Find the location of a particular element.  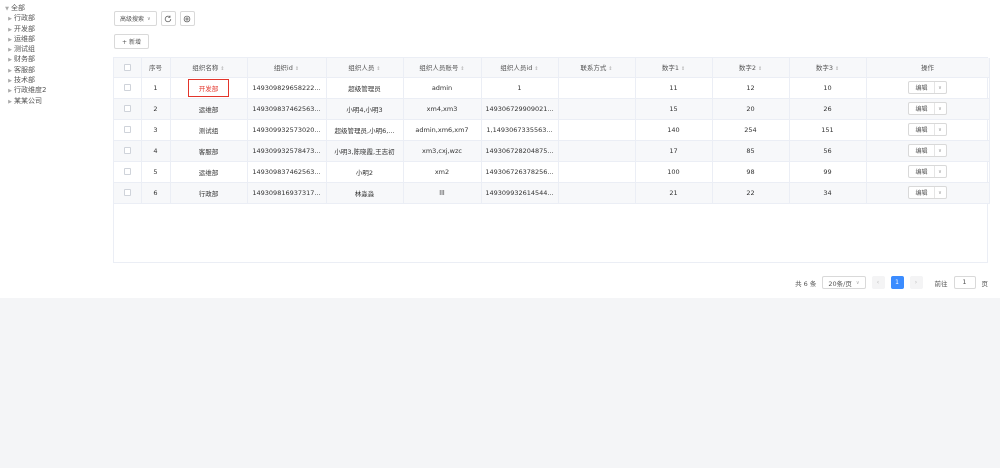

add-button: + 新增 is located at coordinates (131, 41).